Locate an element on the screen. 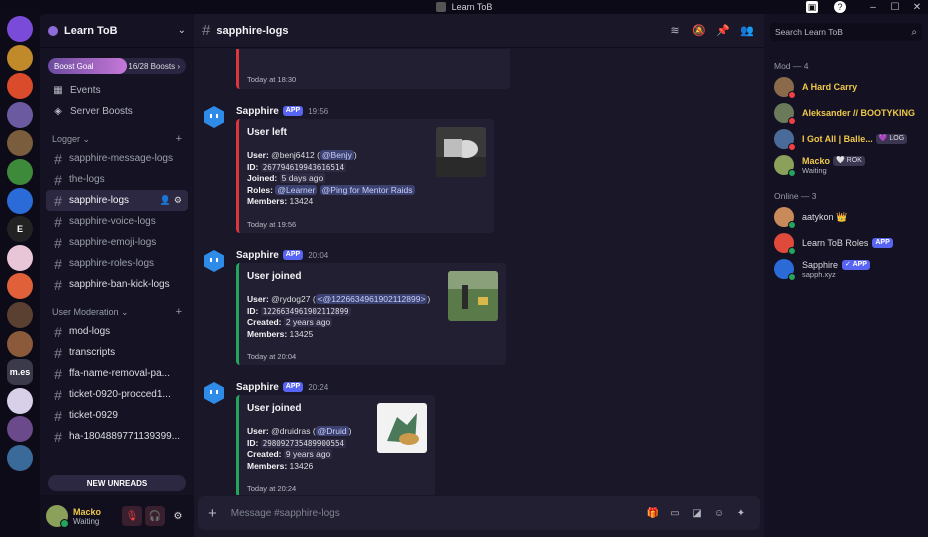 The width and height of the screenshot is (928, 537). app-badge: APP is located at coordinates (882, 243).